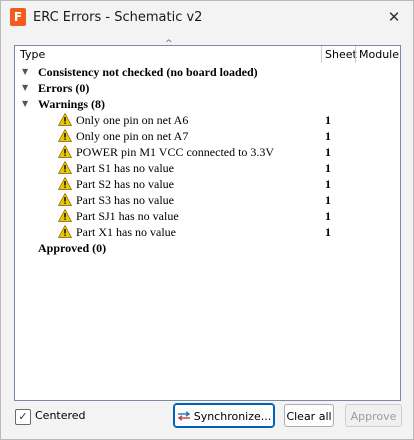  Describe the element at coordinates (207, 168) in the screenshot. I see `warning-row: Part S1 has no value 1` at that location.